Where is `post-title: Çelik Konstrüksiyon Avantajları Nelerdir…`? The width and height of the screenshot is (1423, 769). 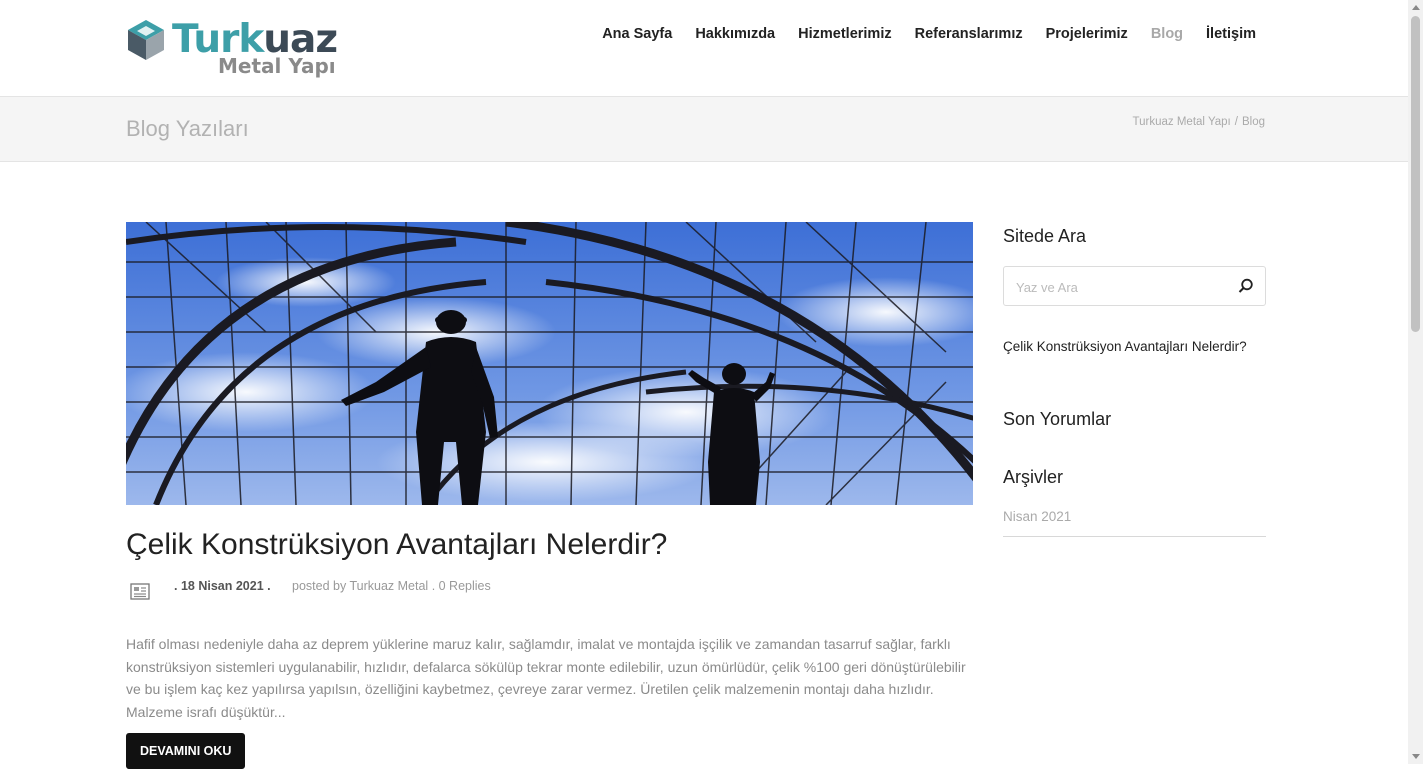 post-title: Çelik Konstrüksiyon Avantajları Nelerdir… is located at coordinates (549, 545).